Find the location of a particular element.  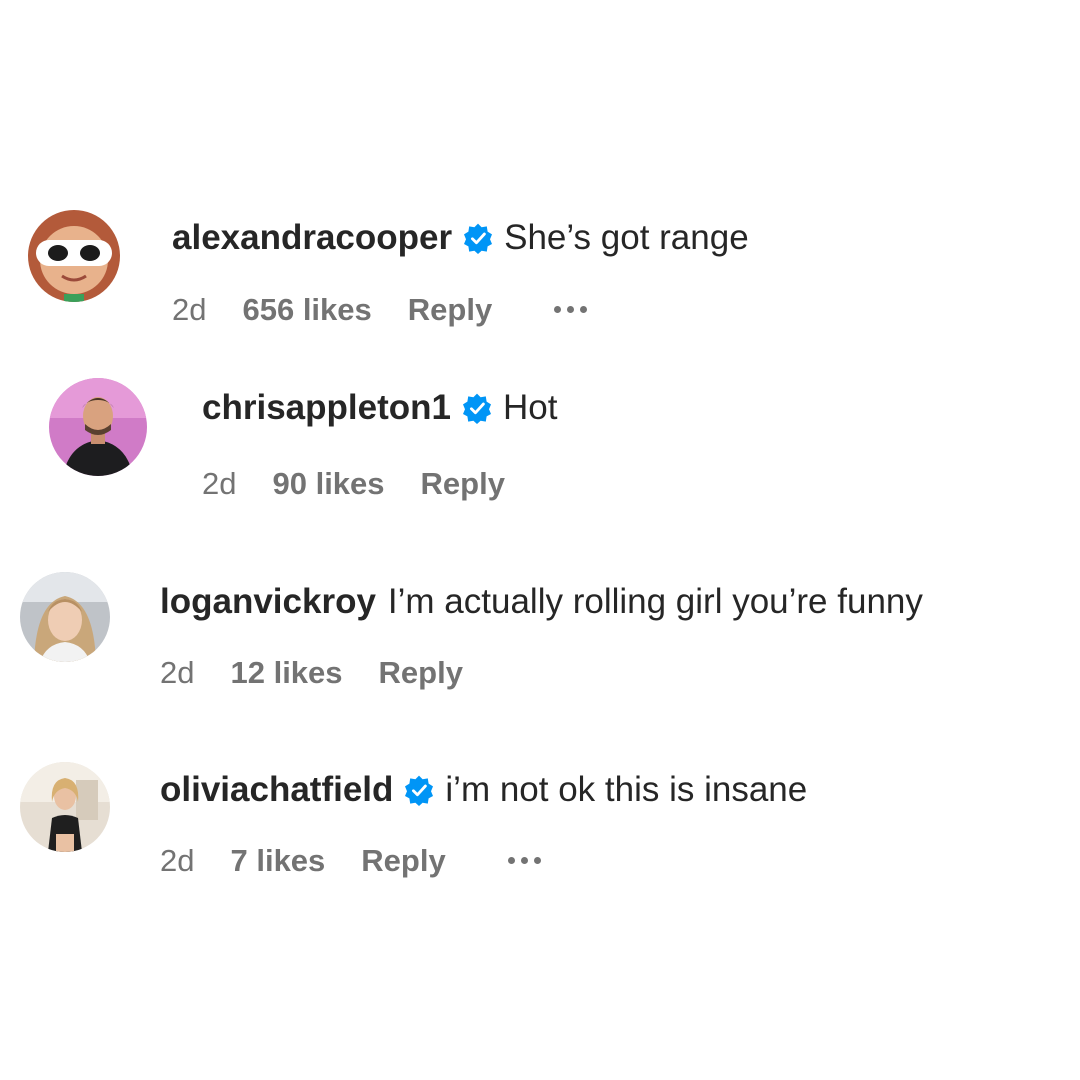

comment-text: i’m not ok this is insane is located at coordinates (626, 789).